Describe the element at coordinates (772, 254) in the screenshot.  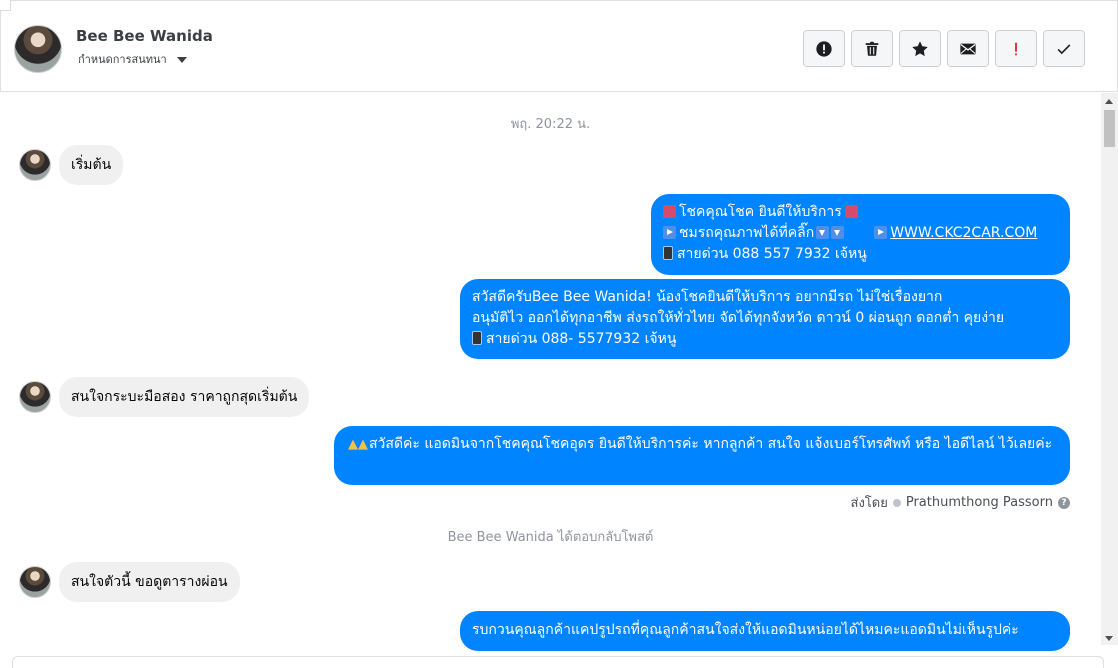
I see `message-line: สายด่วน 088 557 7932 เจ้หนู` at that location.